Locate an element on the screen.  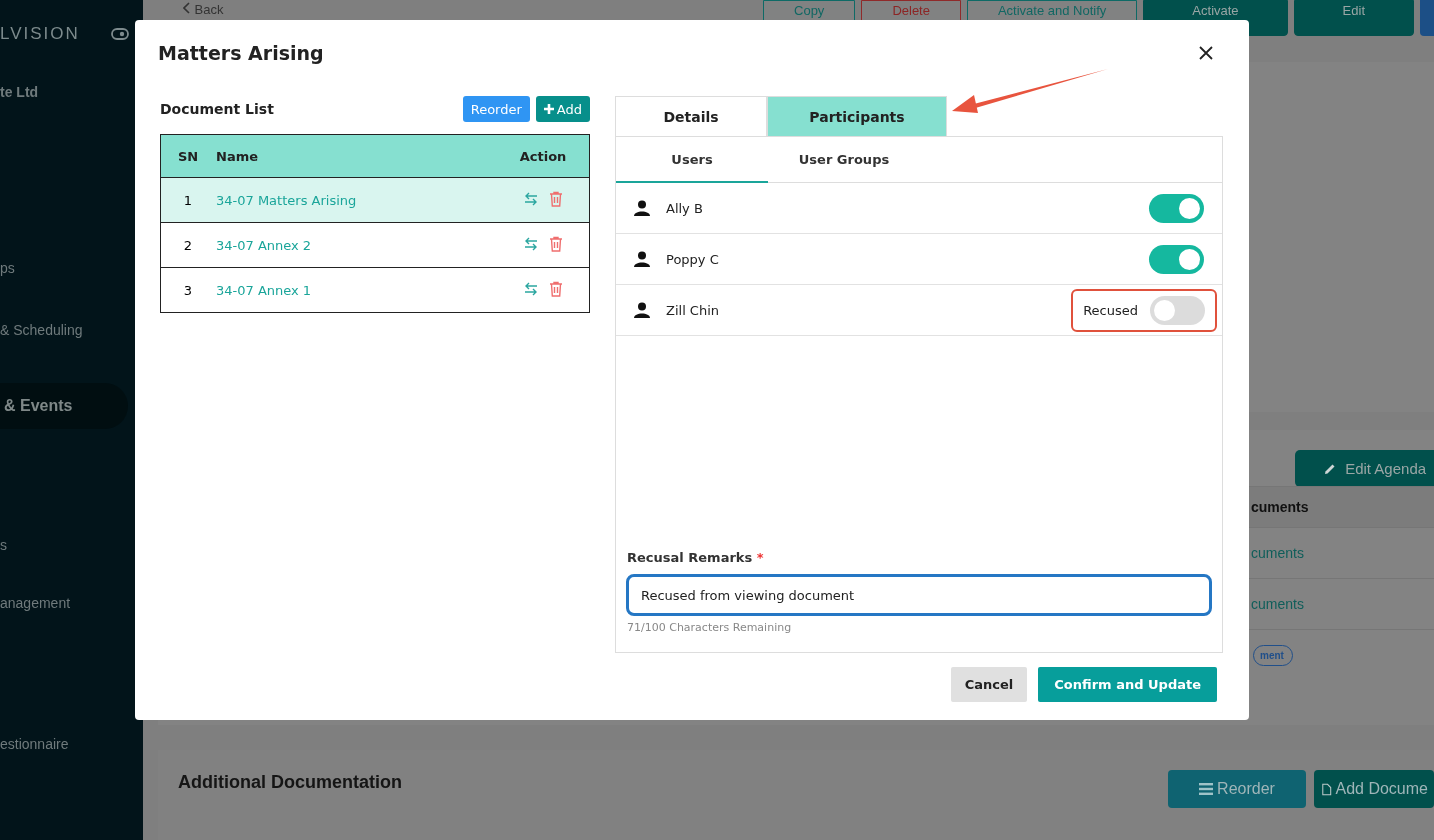
edit-agenda-button: Edit Agenda is located at coordinates (1364, 468).